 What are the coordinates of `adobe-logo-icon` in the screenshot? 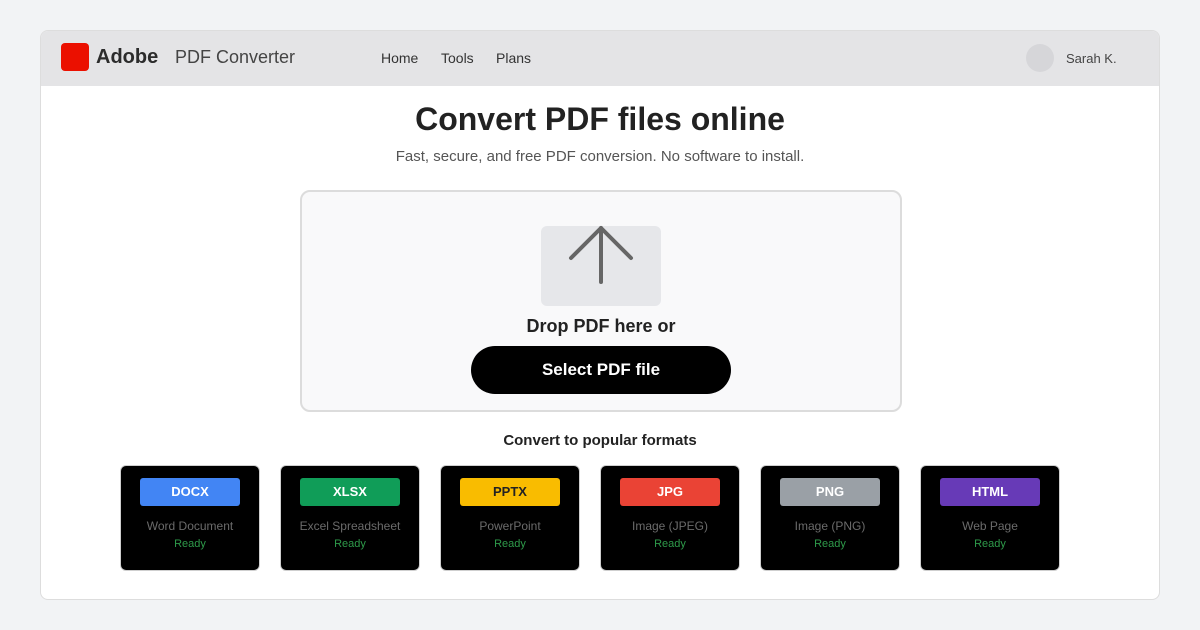 It's located at (75, 57).